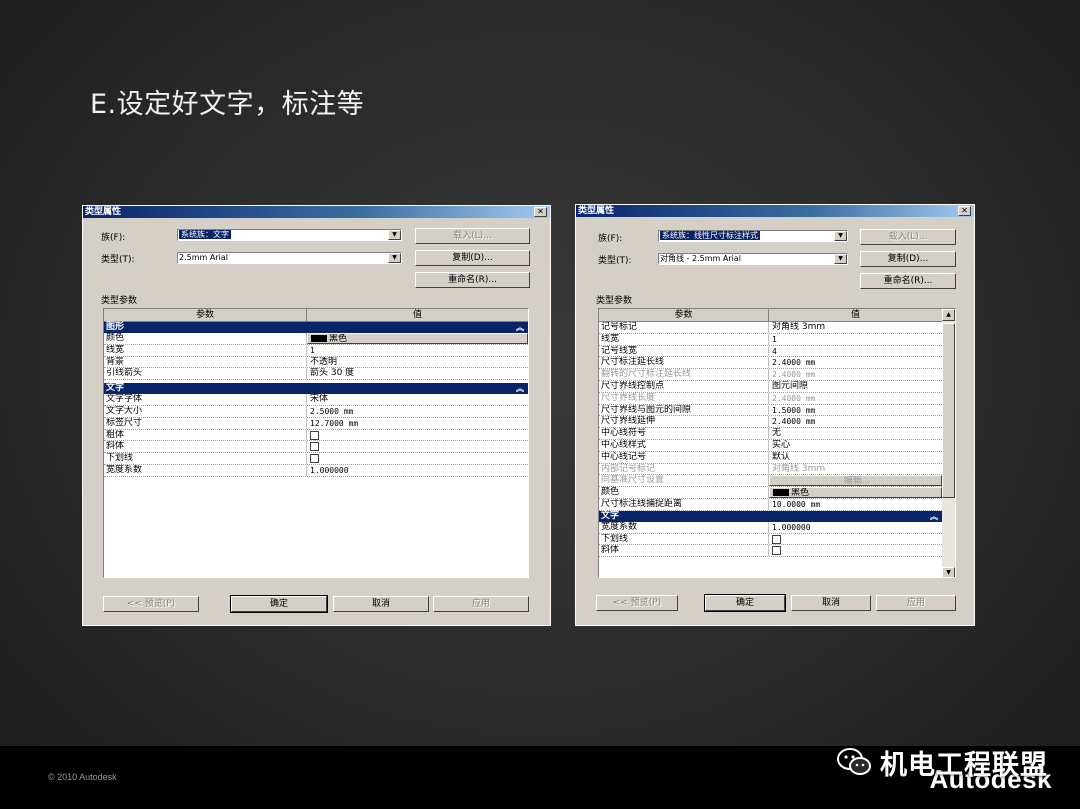  What do you see at coordinates (417, 423) in the screenshot?
I see `param-value: 12.7000 mm` at bounding box center [417, 423].